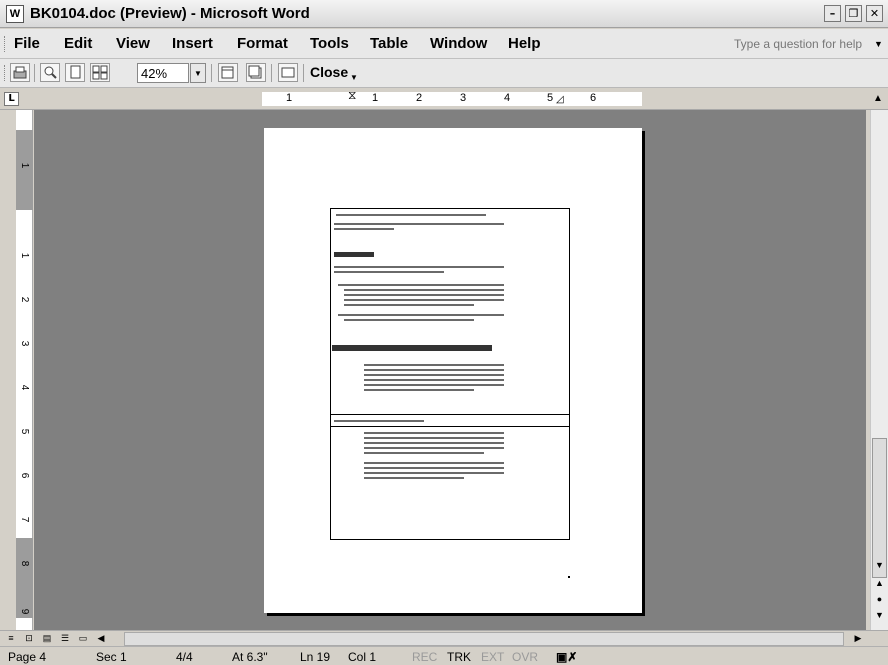 The height and width of the screenshot is (665, 888). Describe the element at coordinates (27, 657) in the screenshot. I see `status-page: Page 4` at that location.